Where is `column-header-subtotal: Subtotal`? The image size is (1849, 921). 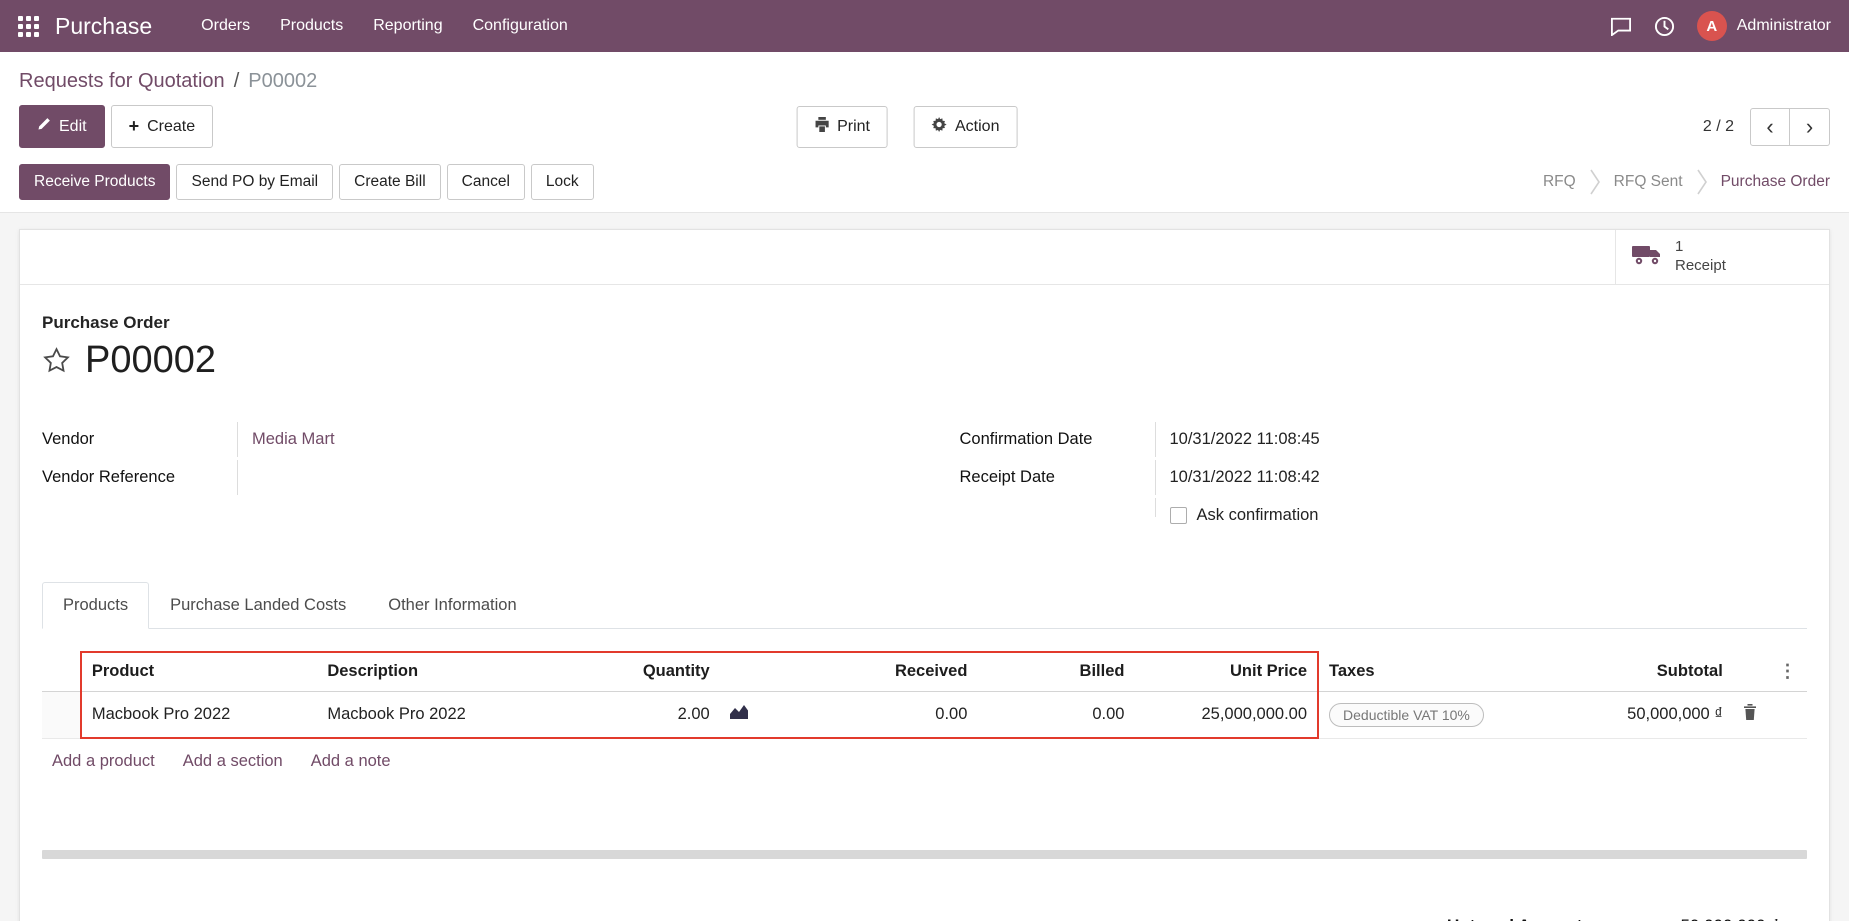 column-header-subtotal: Subtotal is located at coordinates (1644, 671).